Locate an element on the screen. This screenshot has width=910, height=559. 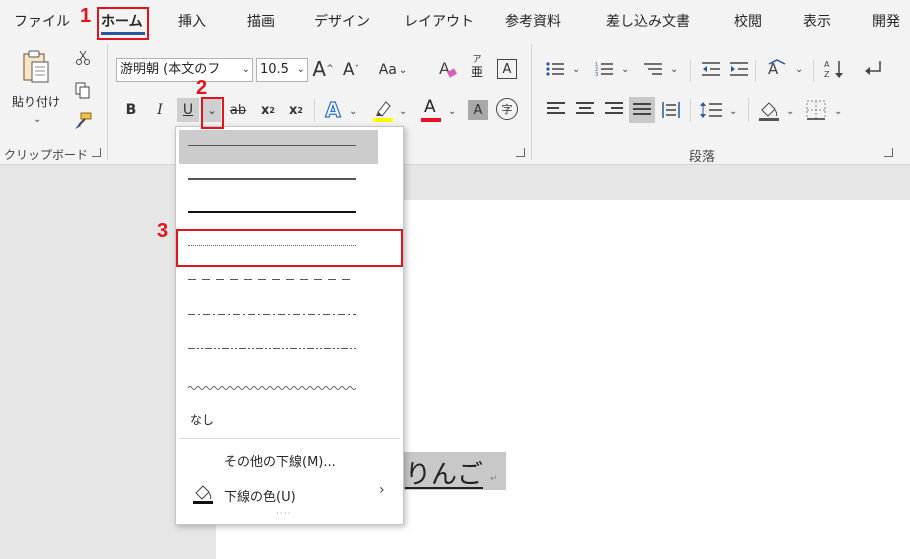
tab-mailings: 差し込み文書 is located at coordinates (648, 21).